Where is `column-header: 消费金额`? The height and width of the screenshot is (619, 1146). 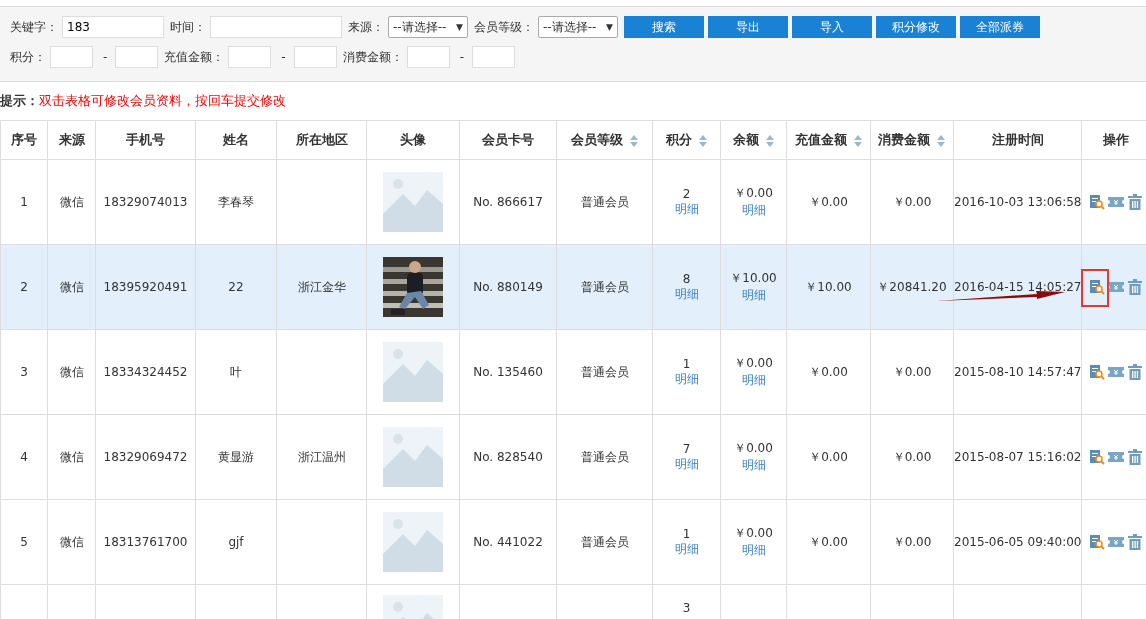
column-header: 消费金额 is located at coordinates (912, 140).